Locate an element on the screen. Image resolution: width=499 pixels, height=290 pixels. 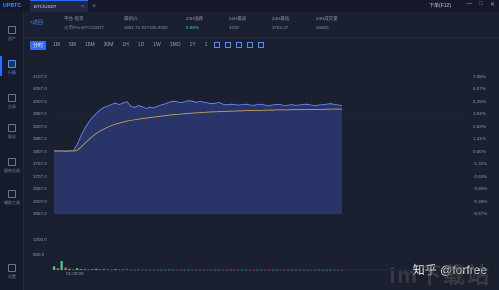
fullscreen-icon is located at coordinates (261, 45).